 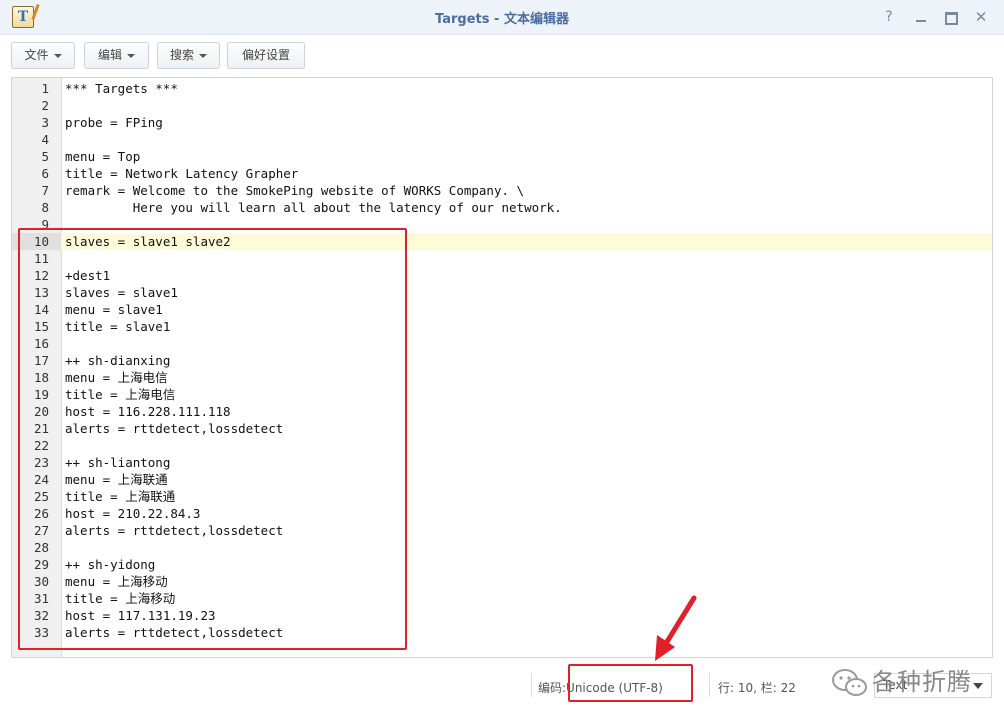 What do you see at coordinates (981, 17) in the screenshot?
I see `close-icon: ✕` at bounding box center [981, 17].